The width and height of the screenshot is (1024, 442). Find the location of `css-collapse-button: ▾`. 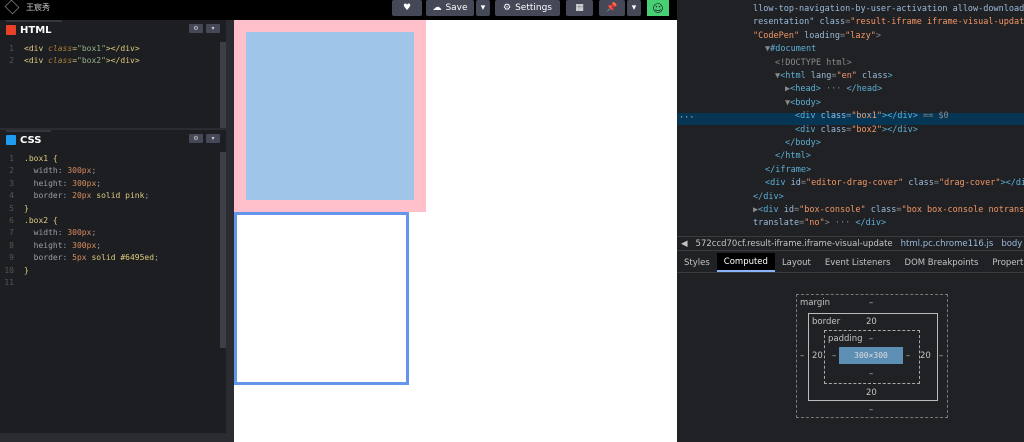

css-collapse-button: ▾ is located at coordinates (213, 138).